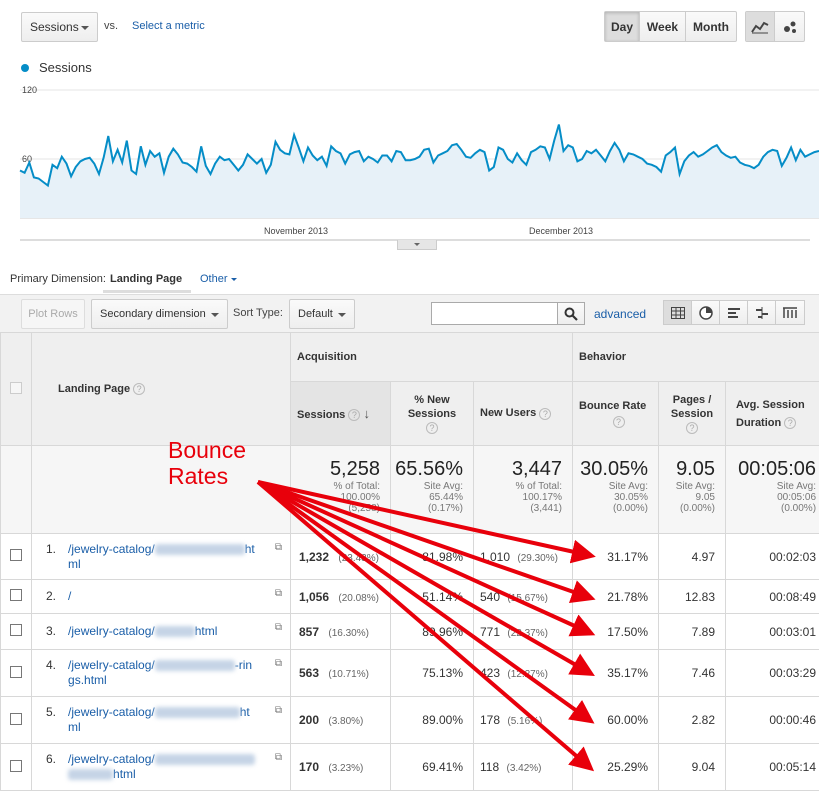  What do you see at coordinates (771, 489) in the screenshot?
I see `total-avg-duration-cell: 00:05:06 Site Avg: 00:05:06 (0.00%)` at bounding box center [771, 489].